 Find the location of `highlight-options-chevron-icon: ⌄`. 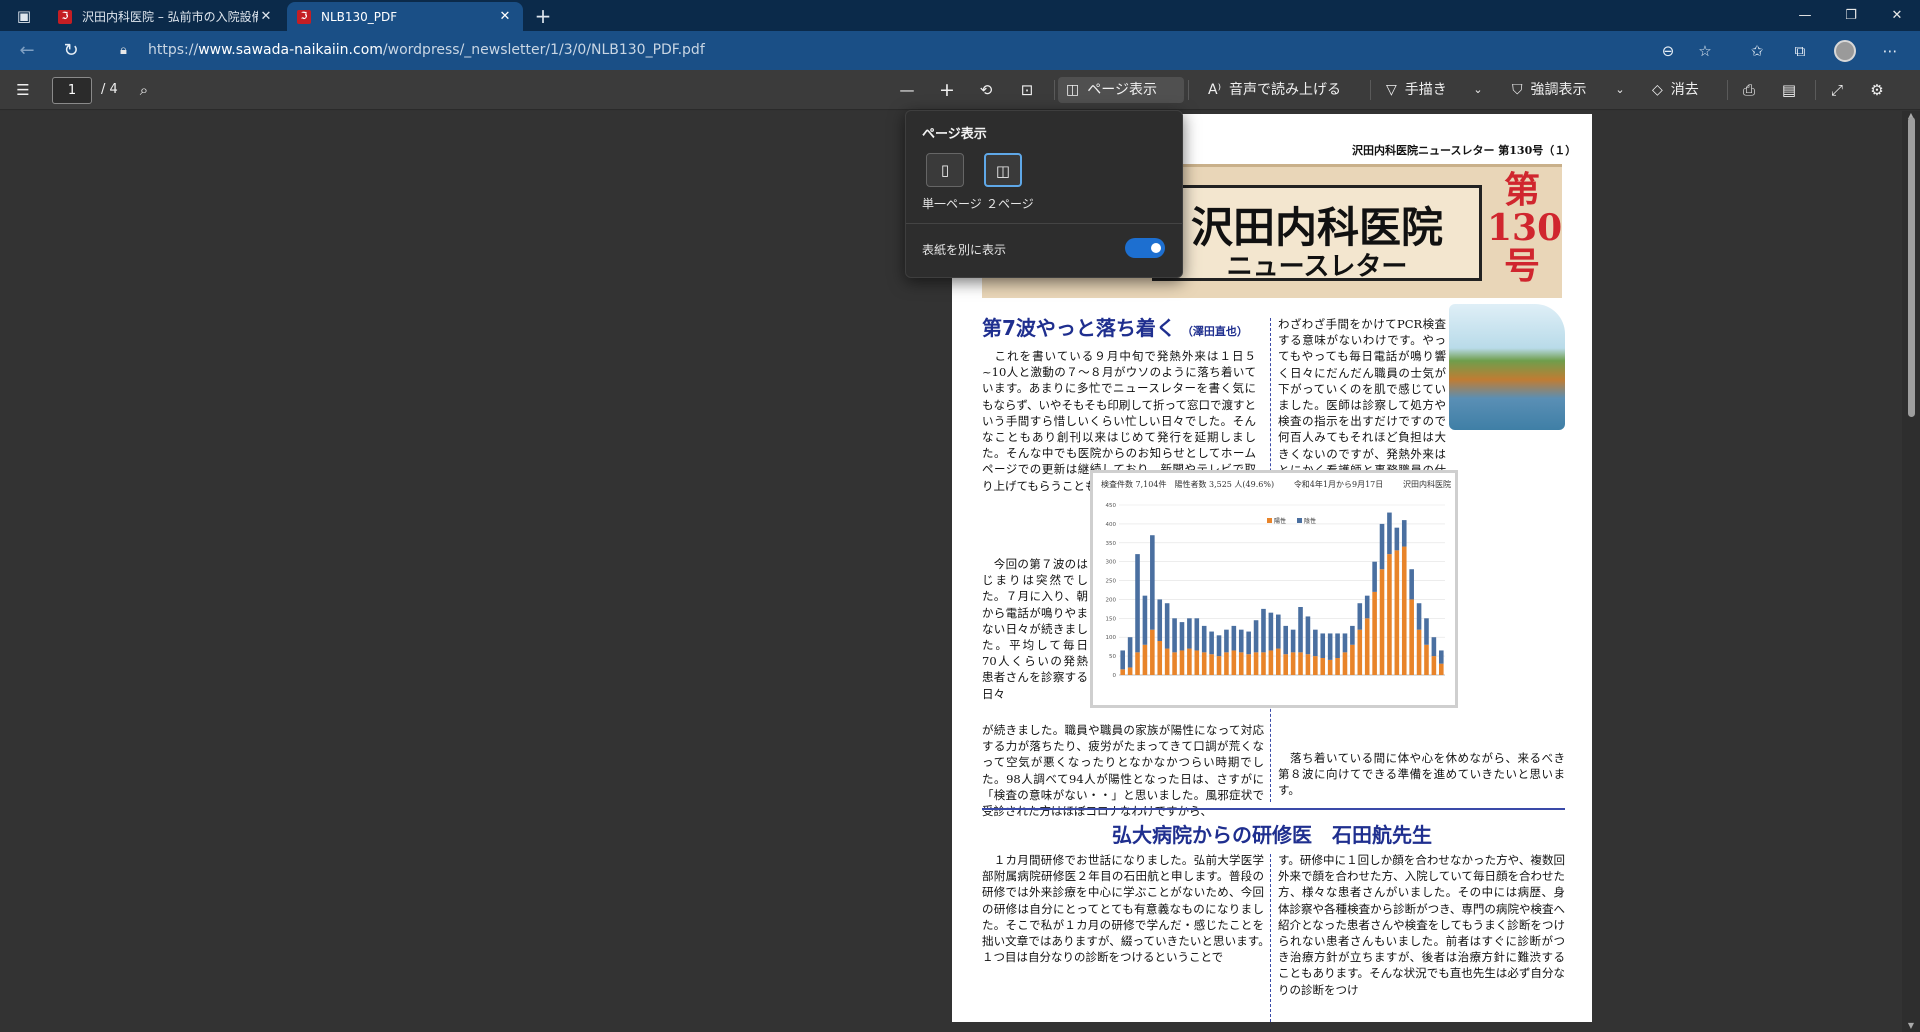

highlight-options-chevron-icon: ⌄ is located at coordinates (1620, 90).